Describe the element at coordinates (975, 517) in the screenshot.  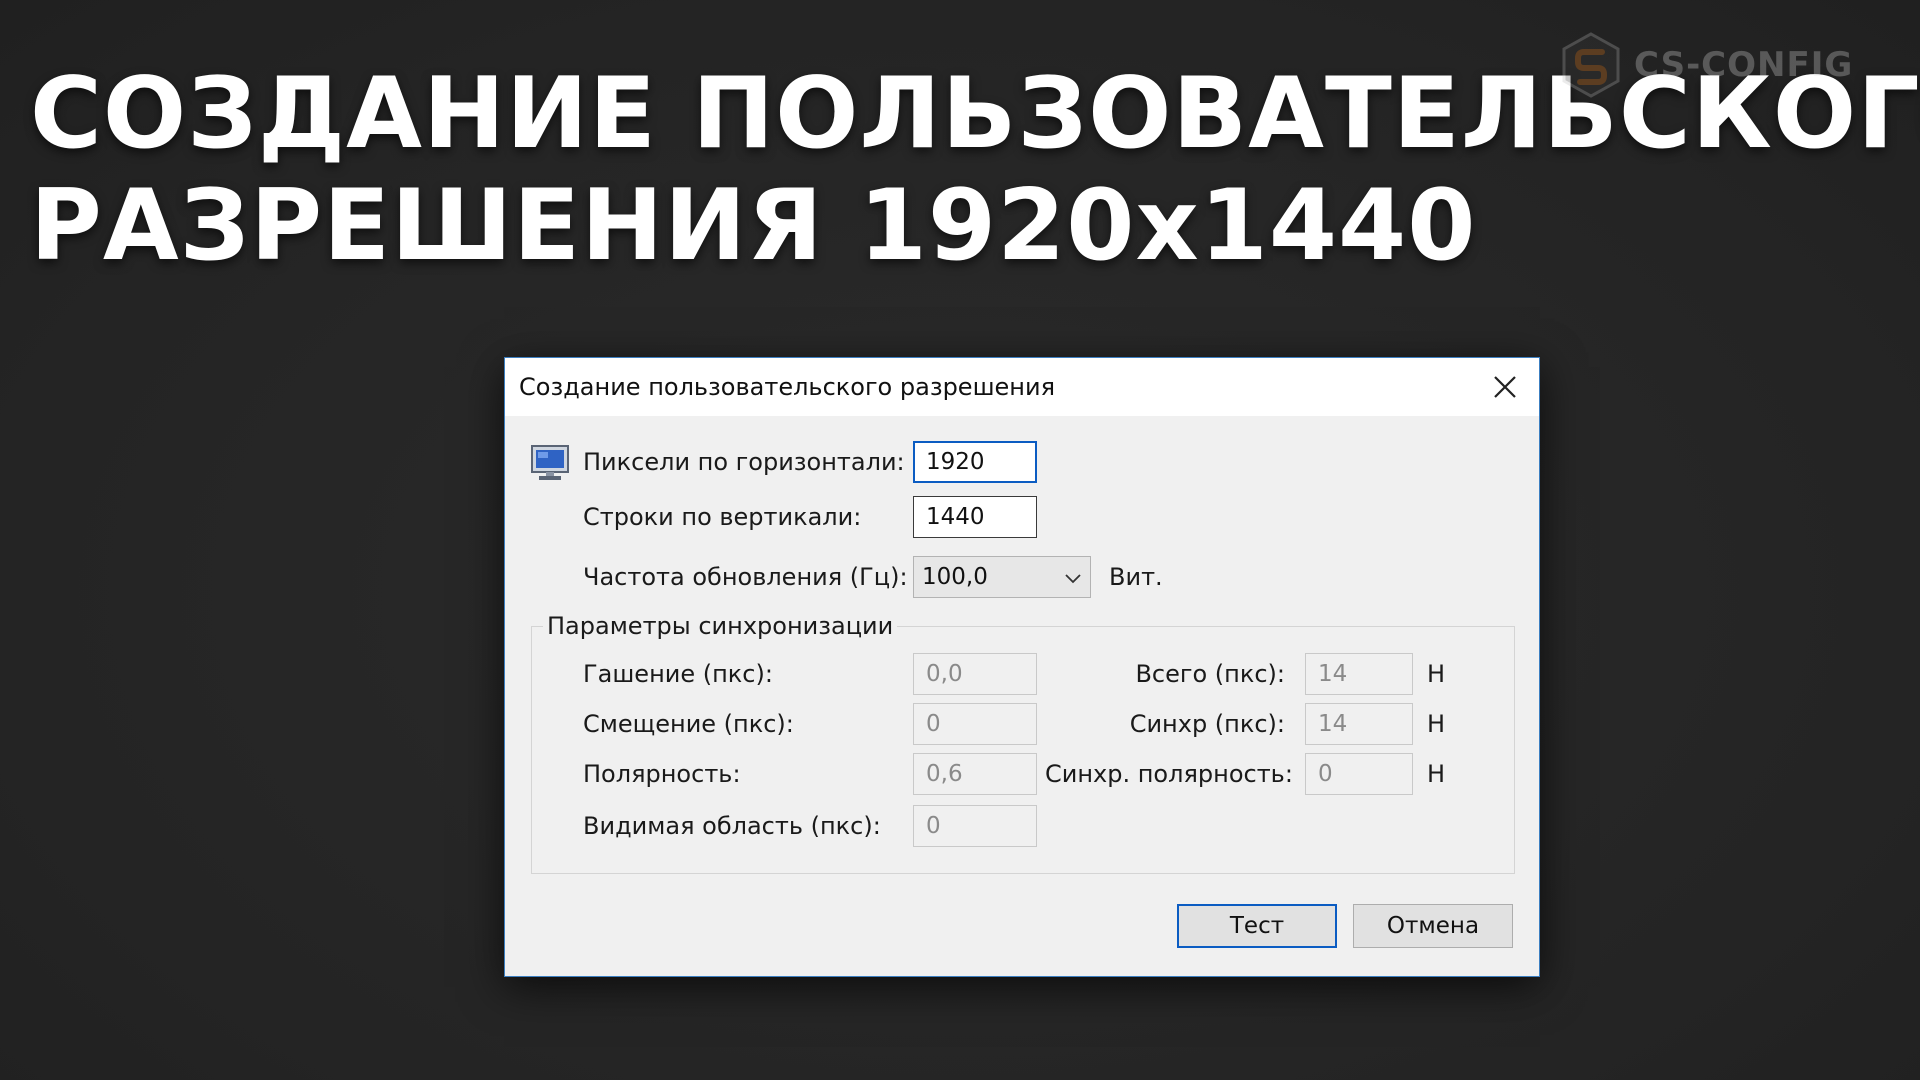
I see `vertical-lines-input` at that location.